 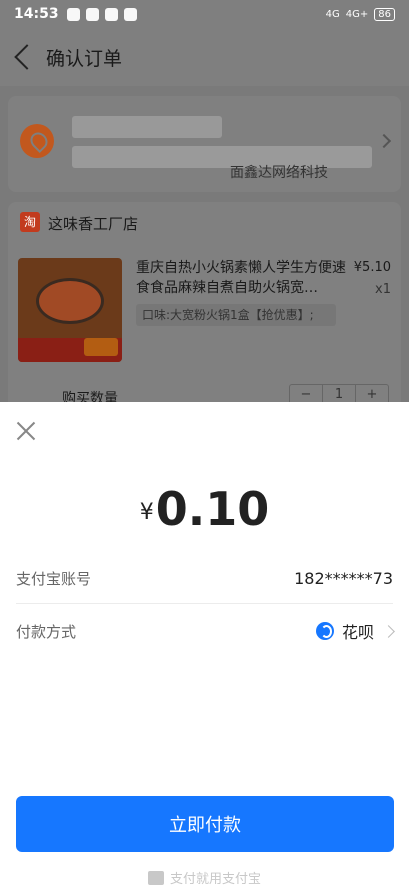 I want to click on product-image, so click(x=70, y=310).